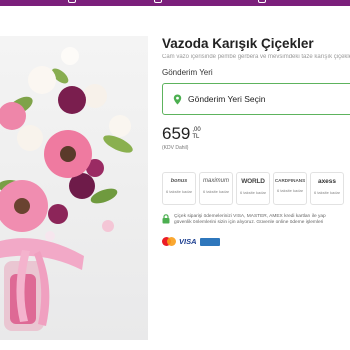  What do you see at coordinates (196, 130) in the screenshot?
I see `price-cents: ,00` at bounding box center [196, 130].